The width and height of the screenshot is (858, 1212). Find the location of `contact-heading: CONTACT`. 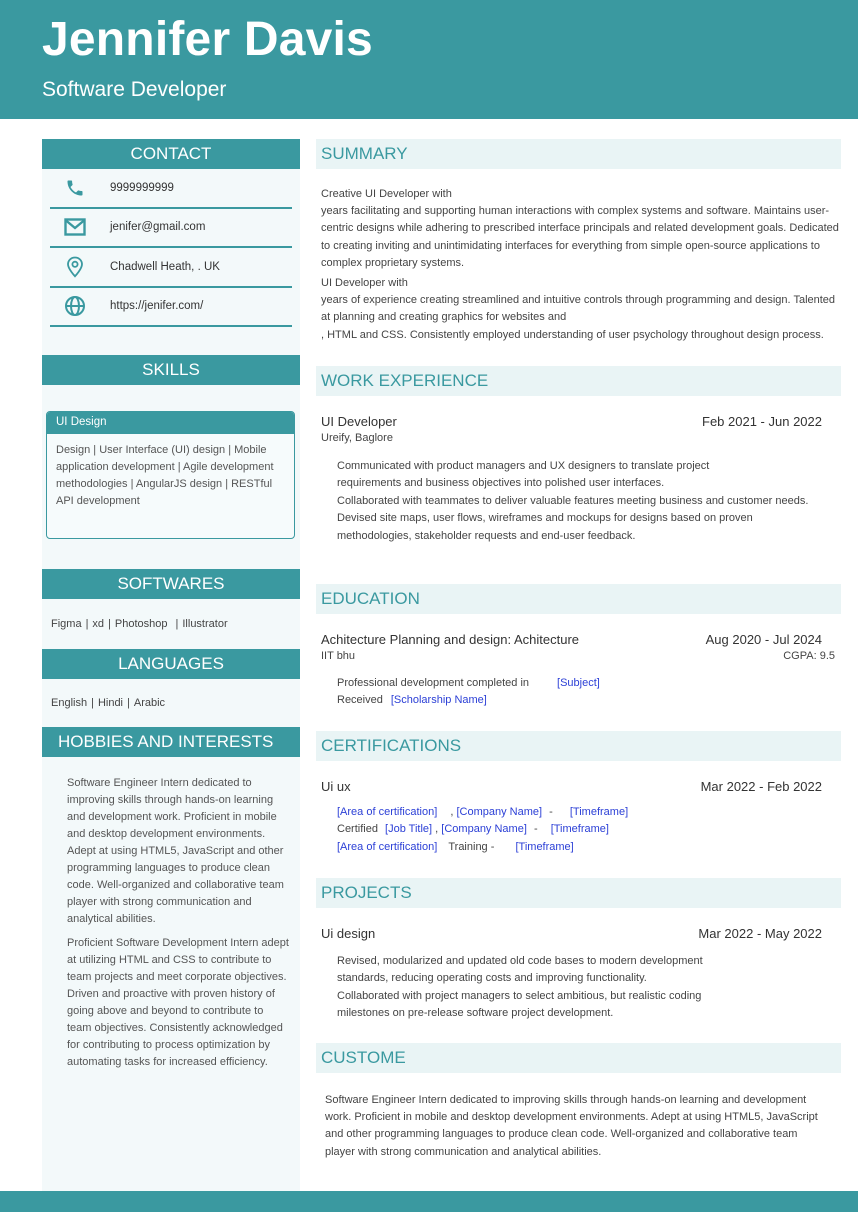

contact-heading: CONTACT is located at coordinates (171, 154).